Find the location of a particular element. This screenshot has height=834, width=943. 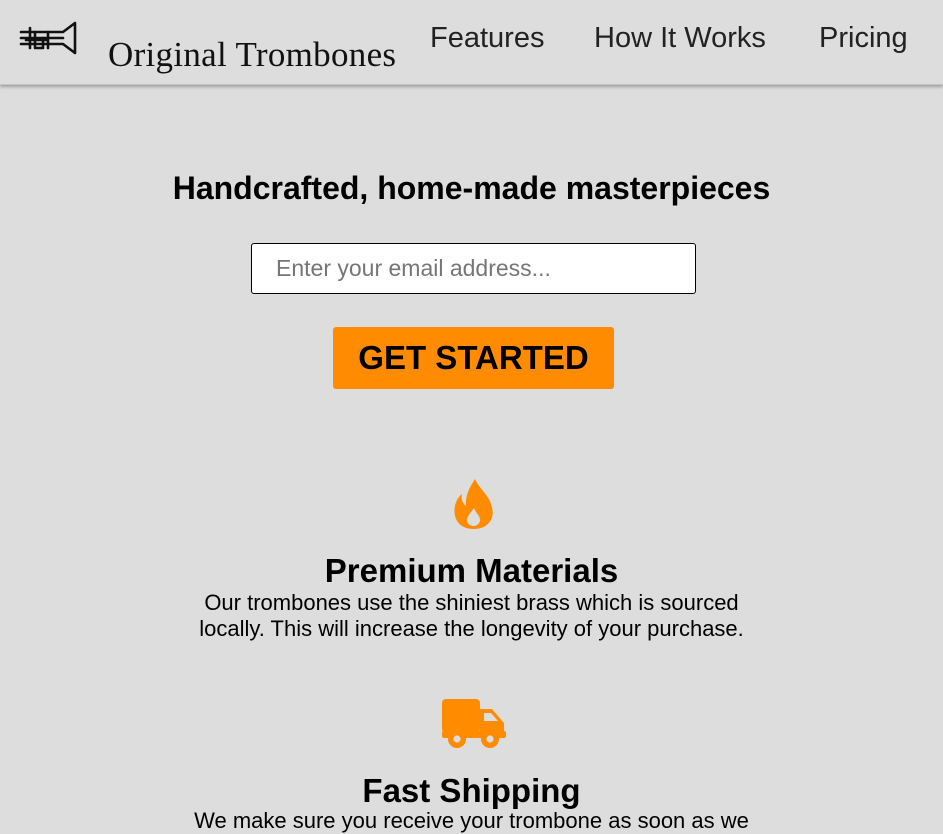

email-input is located at coordinates (473, 268).